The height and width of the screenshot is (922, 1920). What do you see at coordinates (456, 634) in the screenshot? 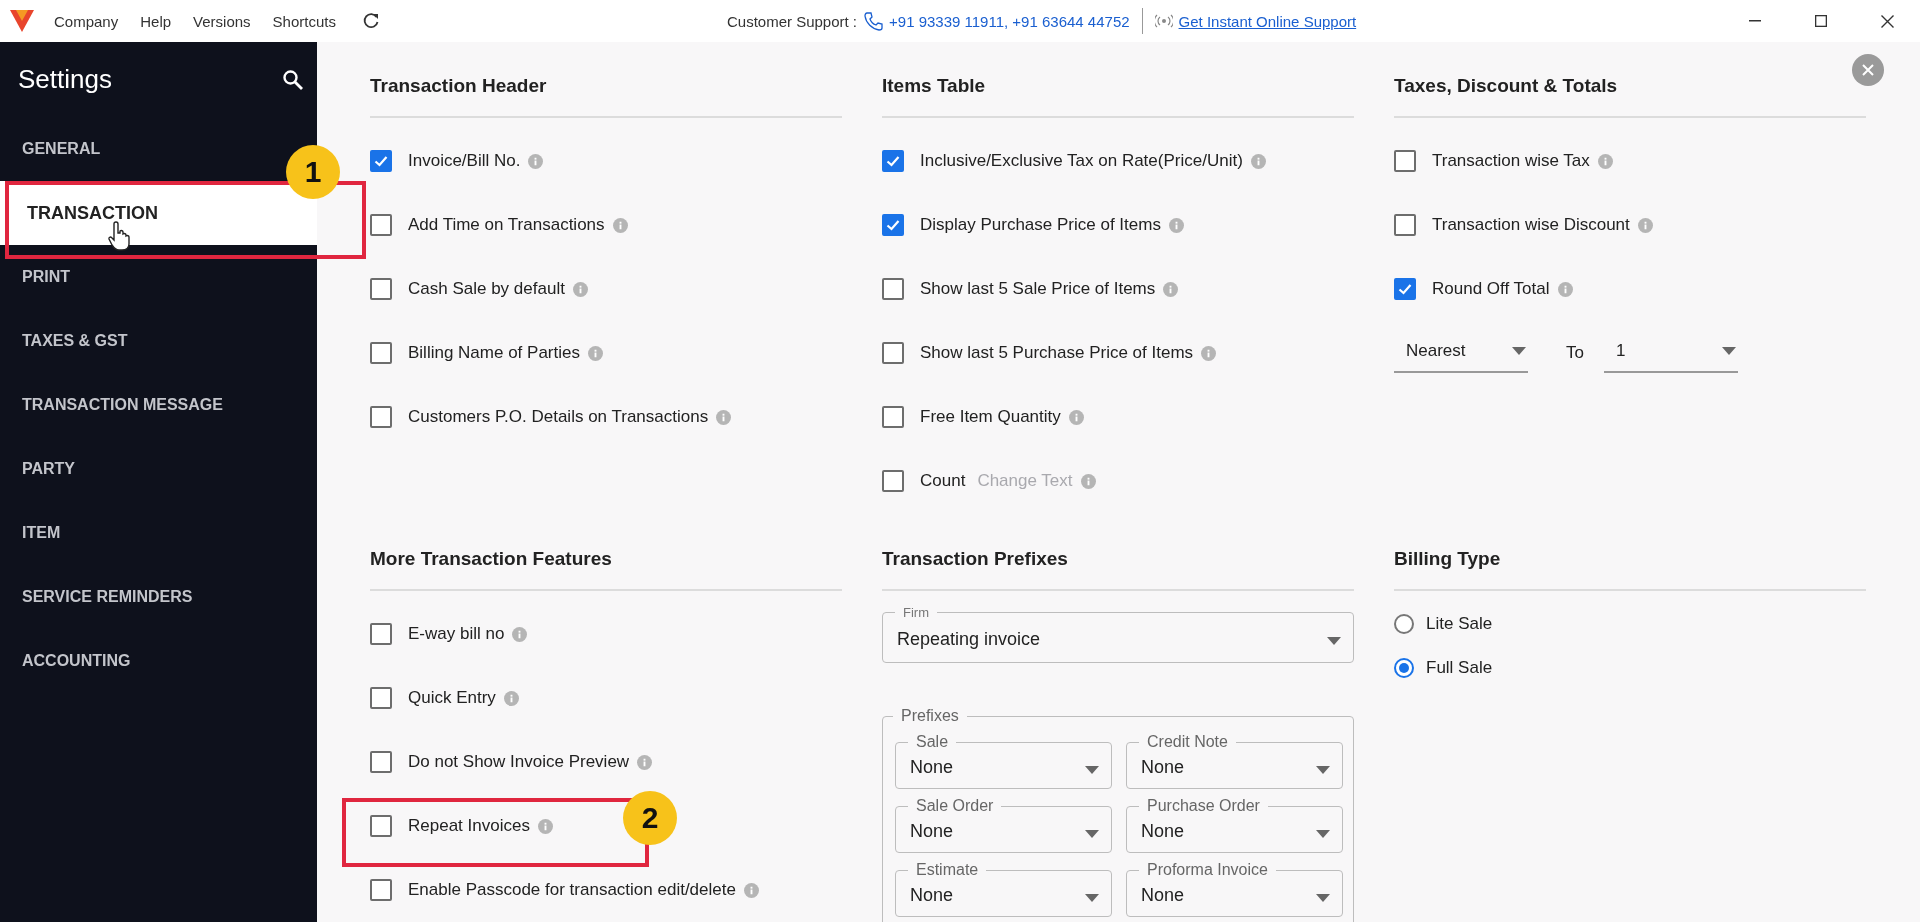
I see `checkbox-label: E-way bill no` at bounding box center [456, 634].